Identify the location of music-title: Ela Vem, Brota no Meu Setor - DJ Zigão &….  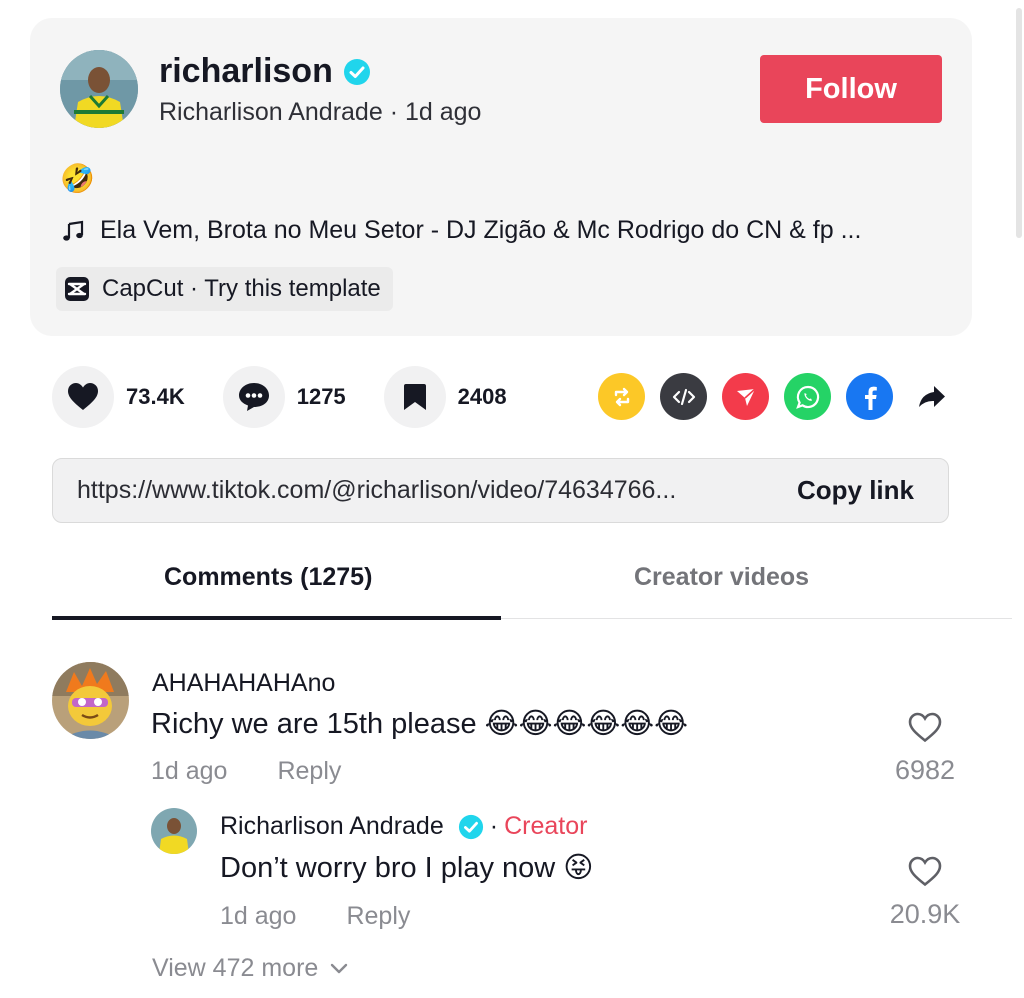
(481, 230).